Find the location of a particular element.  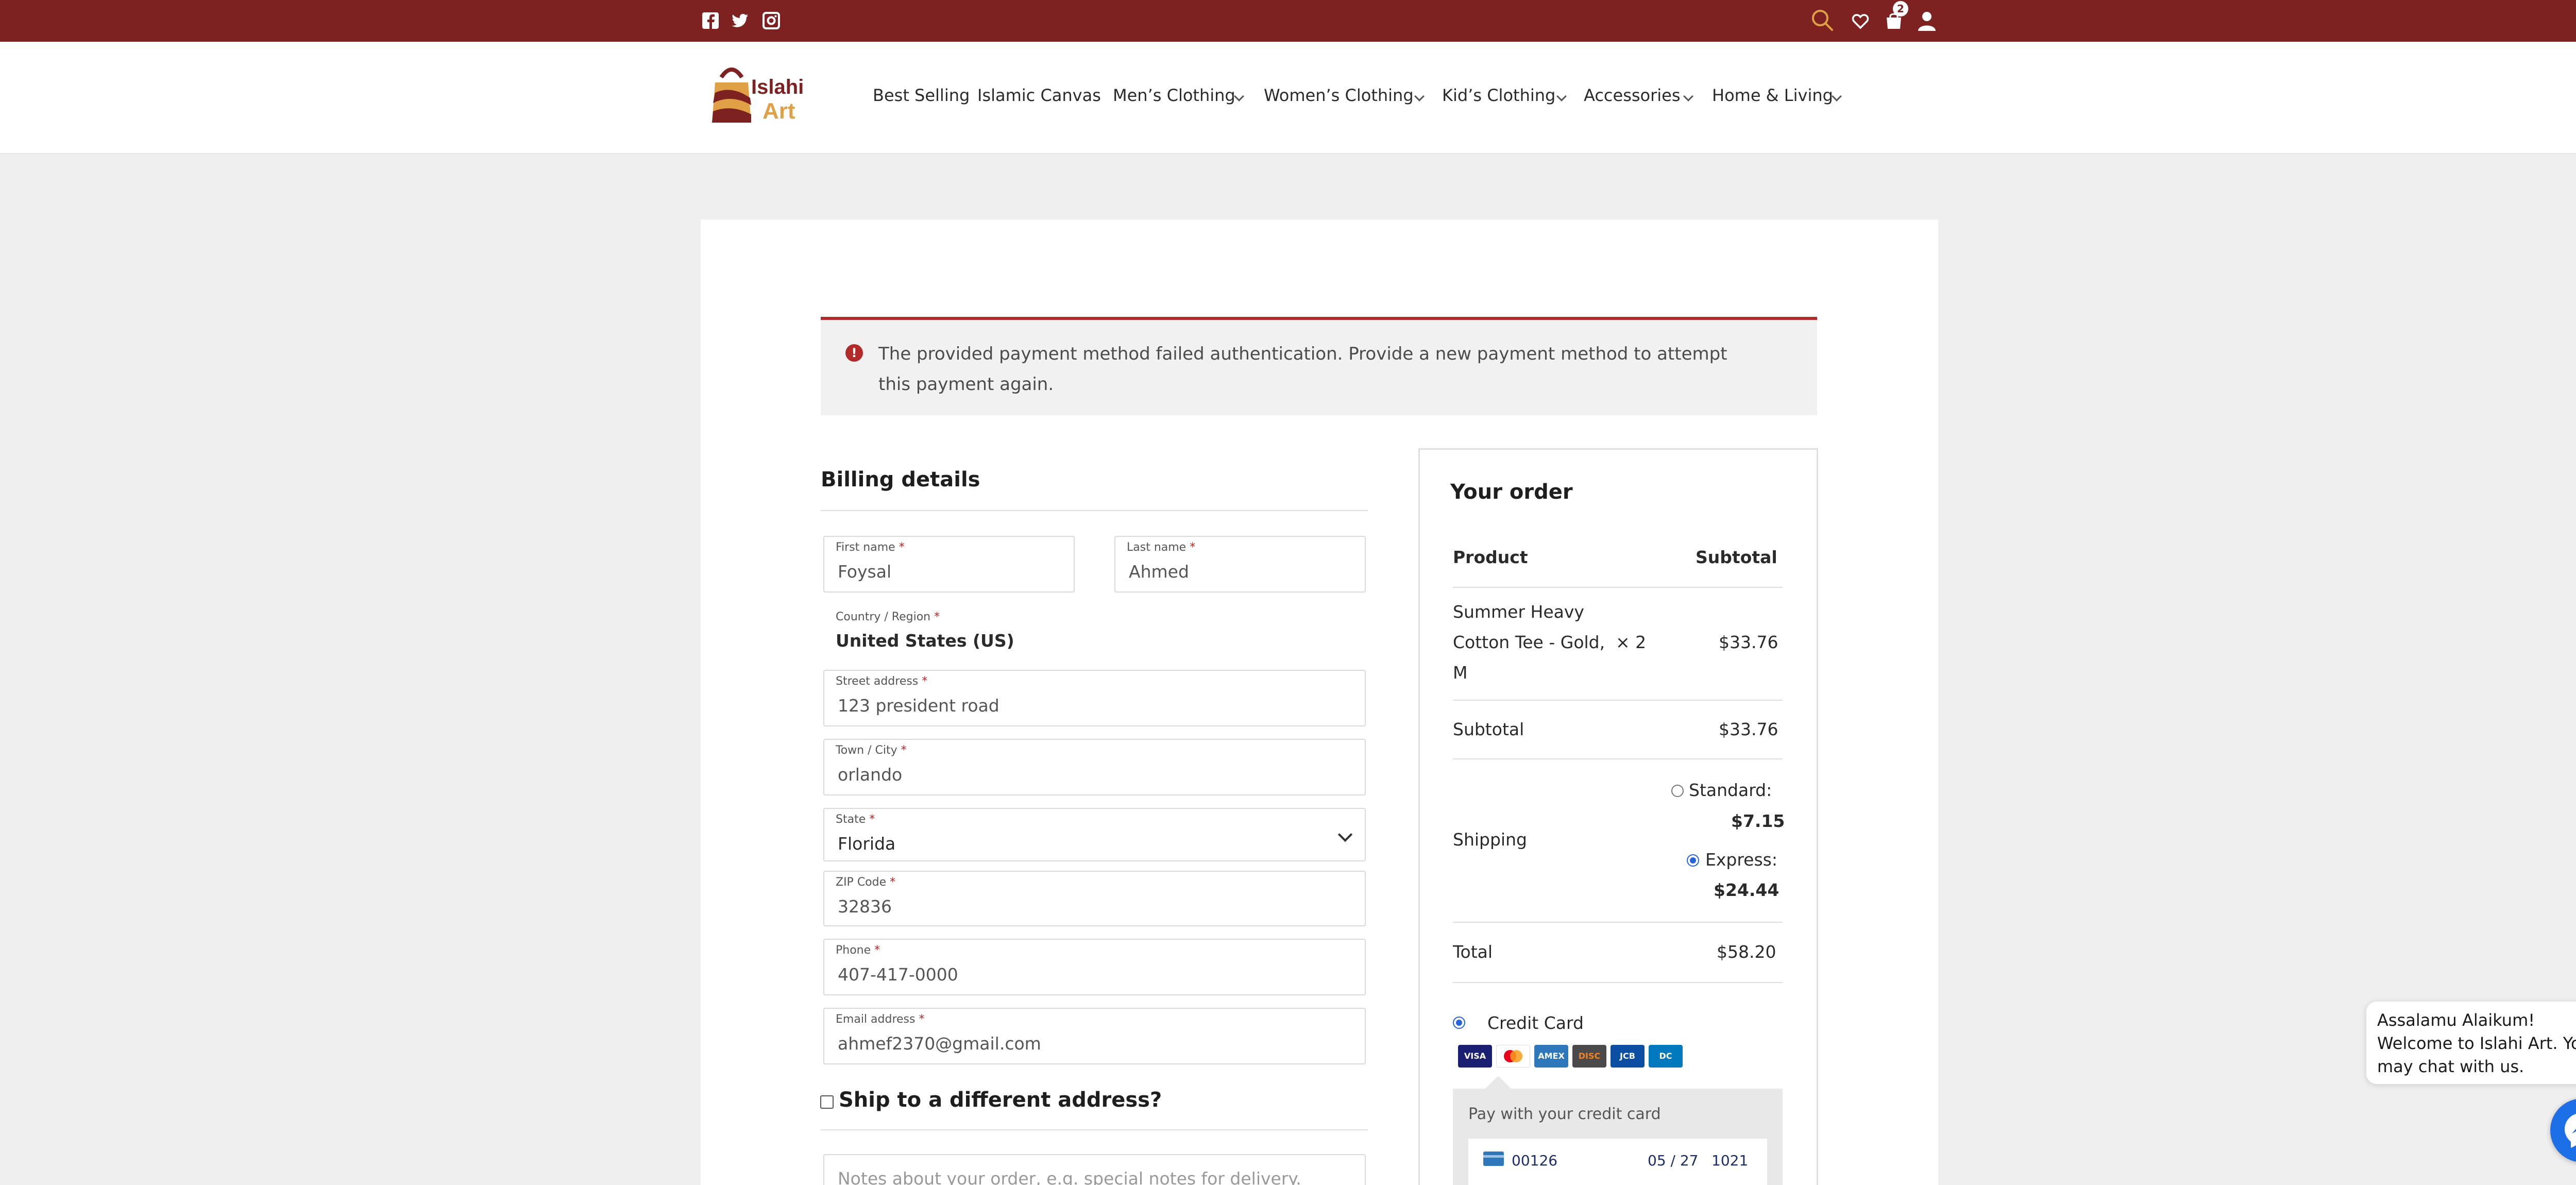

item-name: Summer Heavy is located at coordinates (1518, 612).